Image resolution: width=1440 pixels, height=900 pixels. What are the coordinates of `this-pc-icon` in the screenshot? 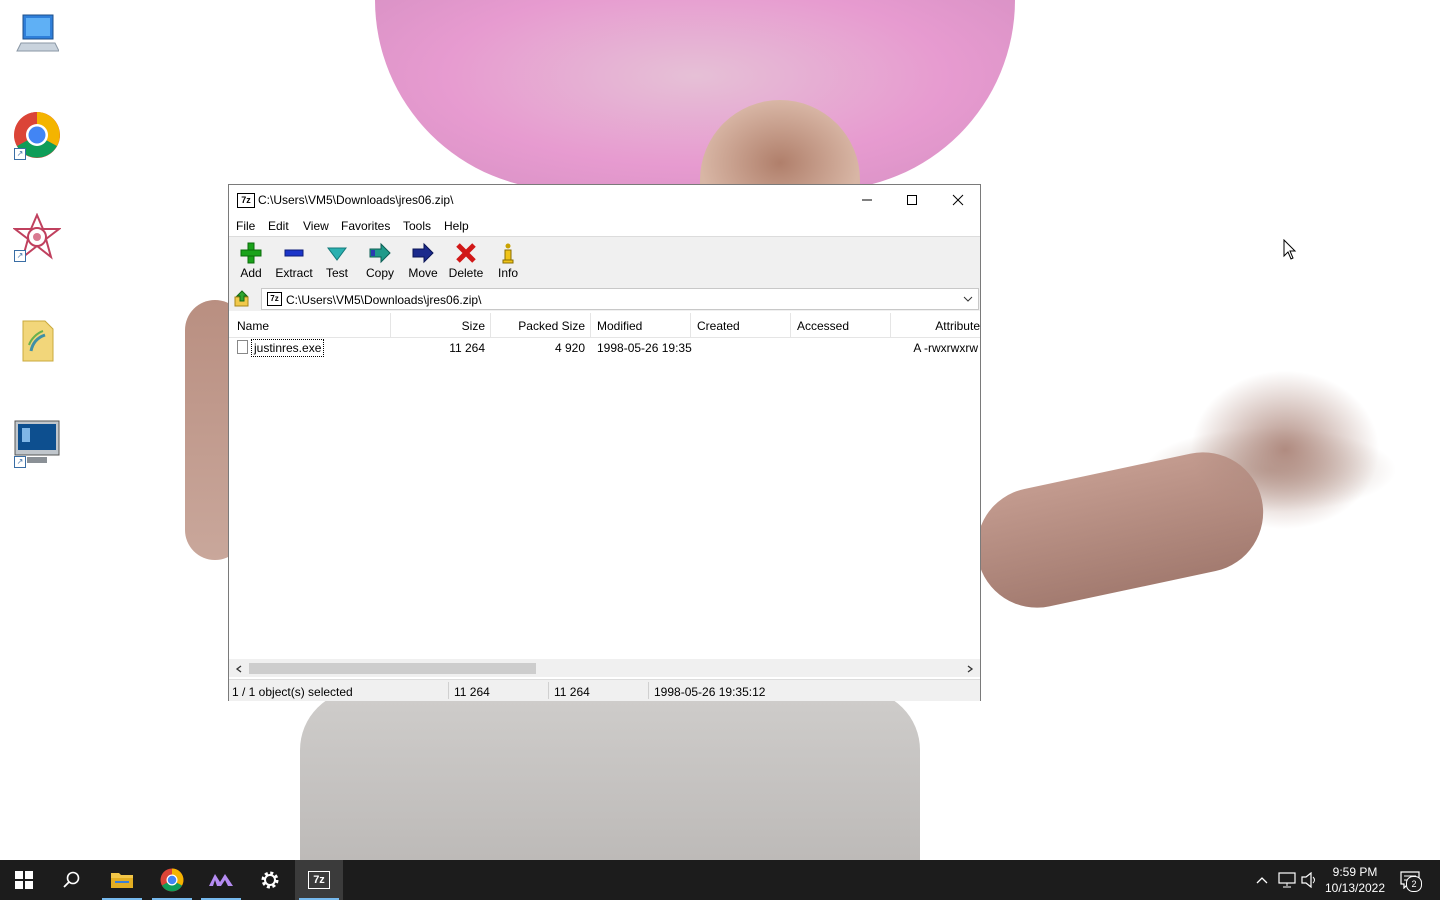 It's located at (37, 33).